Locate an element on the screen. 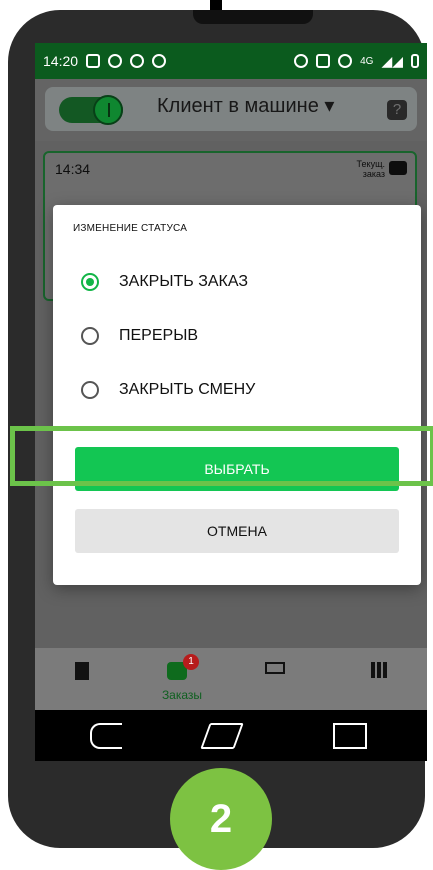  whatsapp-icon is located at coordinates (159, 61).